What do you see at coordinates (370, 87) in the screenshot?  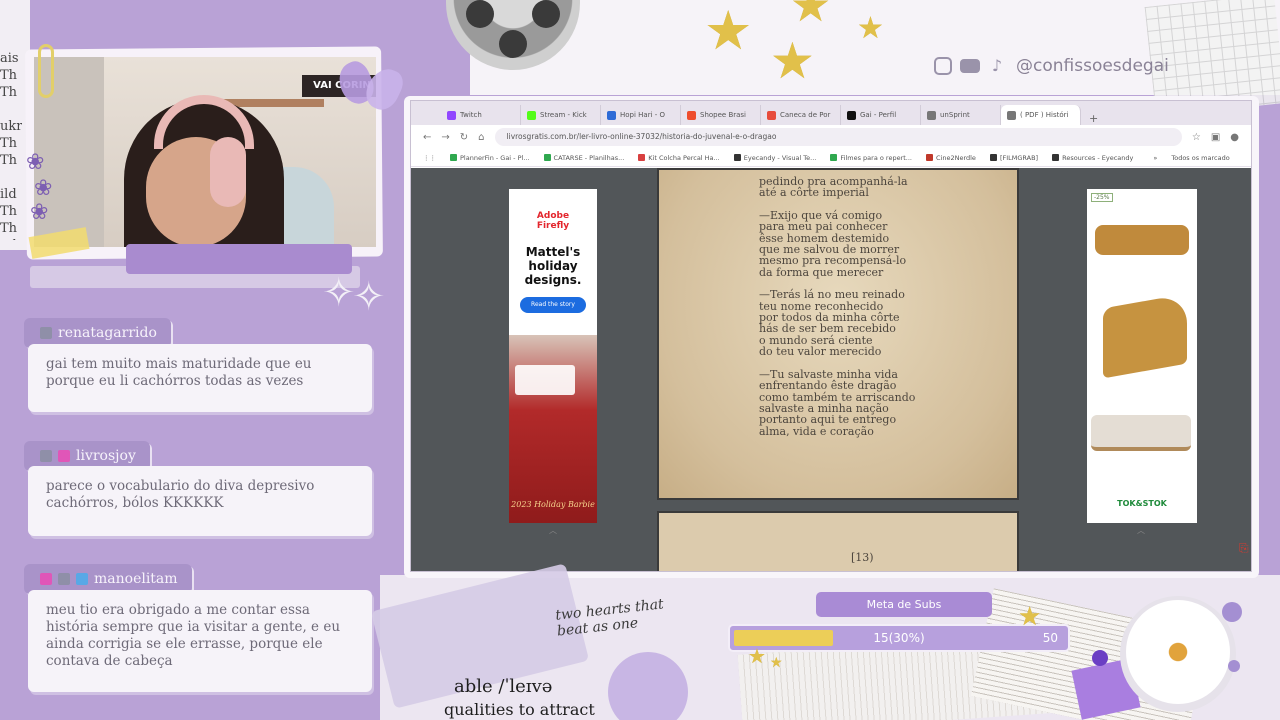 I see `butterfly-icon` at bounding box center [370, 87].